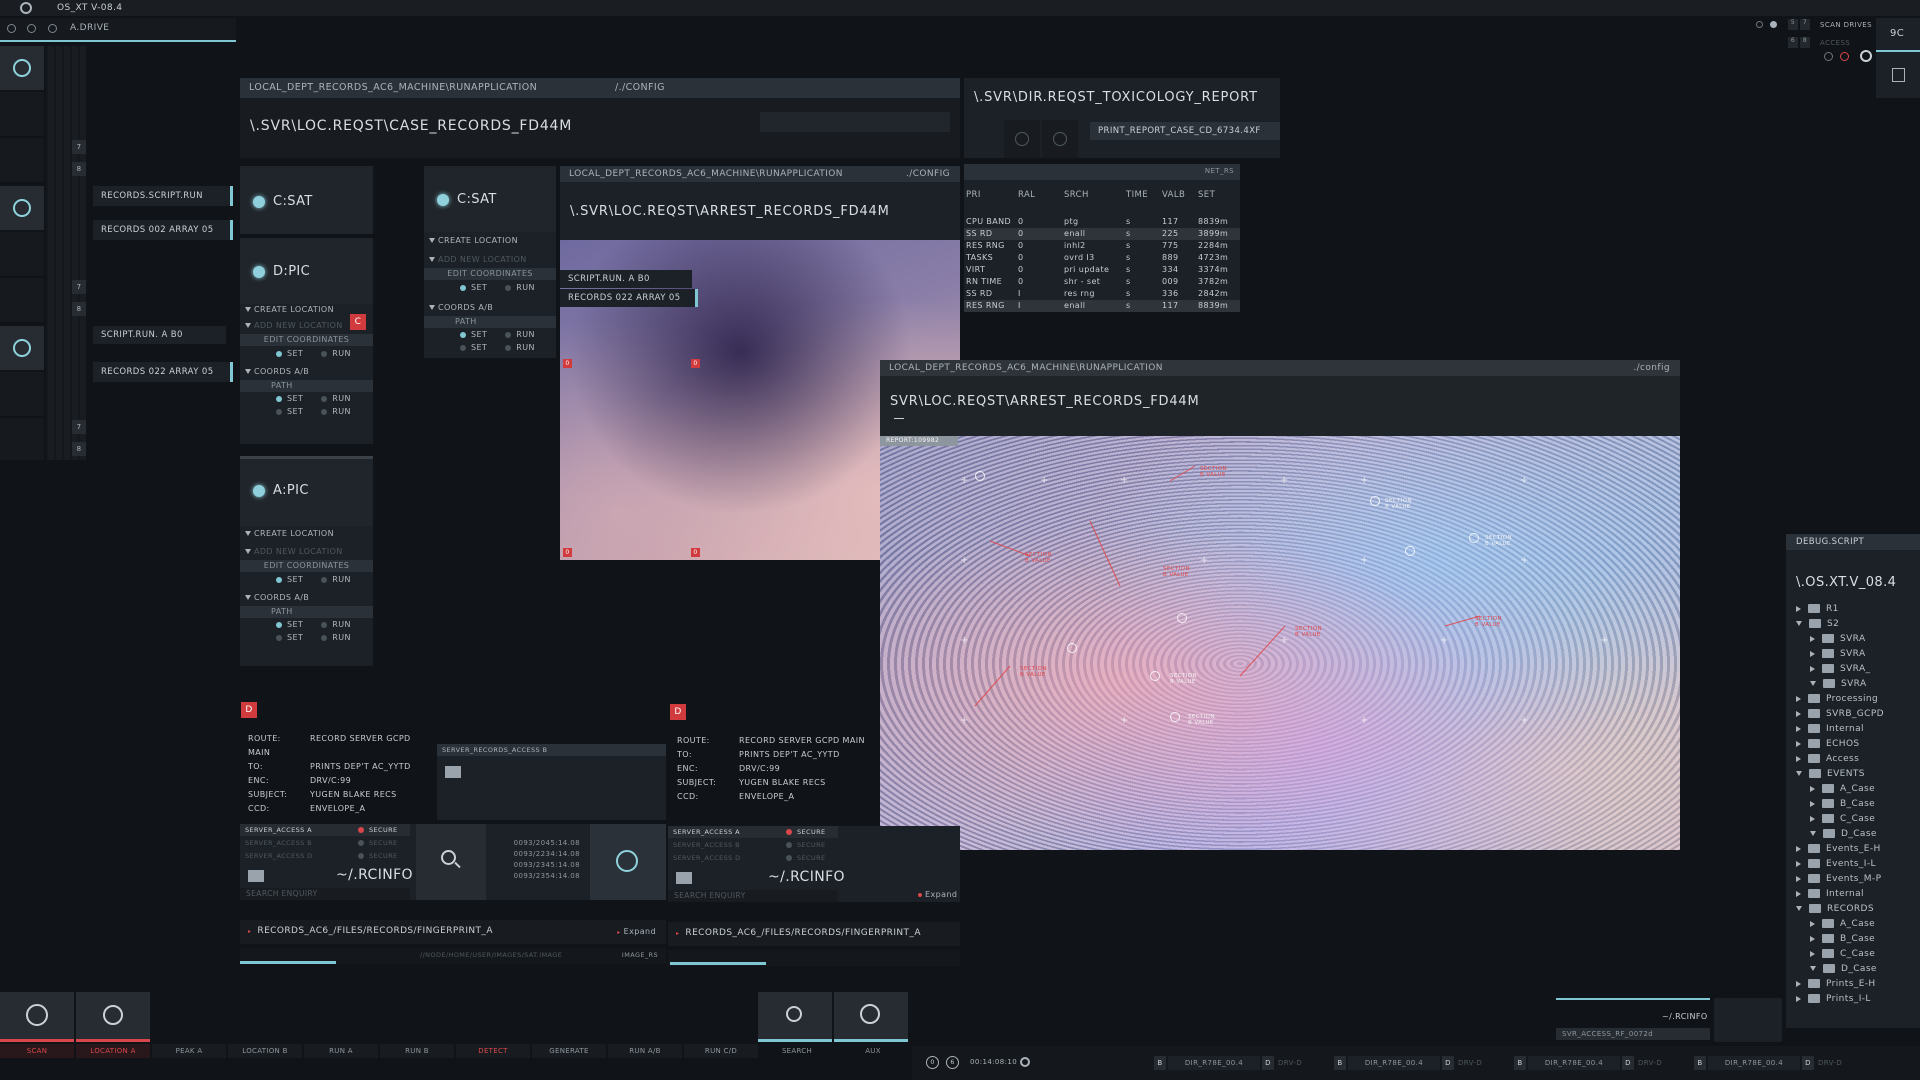 This screenshot has height=1080, width=1920. Describe the element at coordinates (1836, 864) in the screenshot. I see `tree-item: Events_I-L` at that location.